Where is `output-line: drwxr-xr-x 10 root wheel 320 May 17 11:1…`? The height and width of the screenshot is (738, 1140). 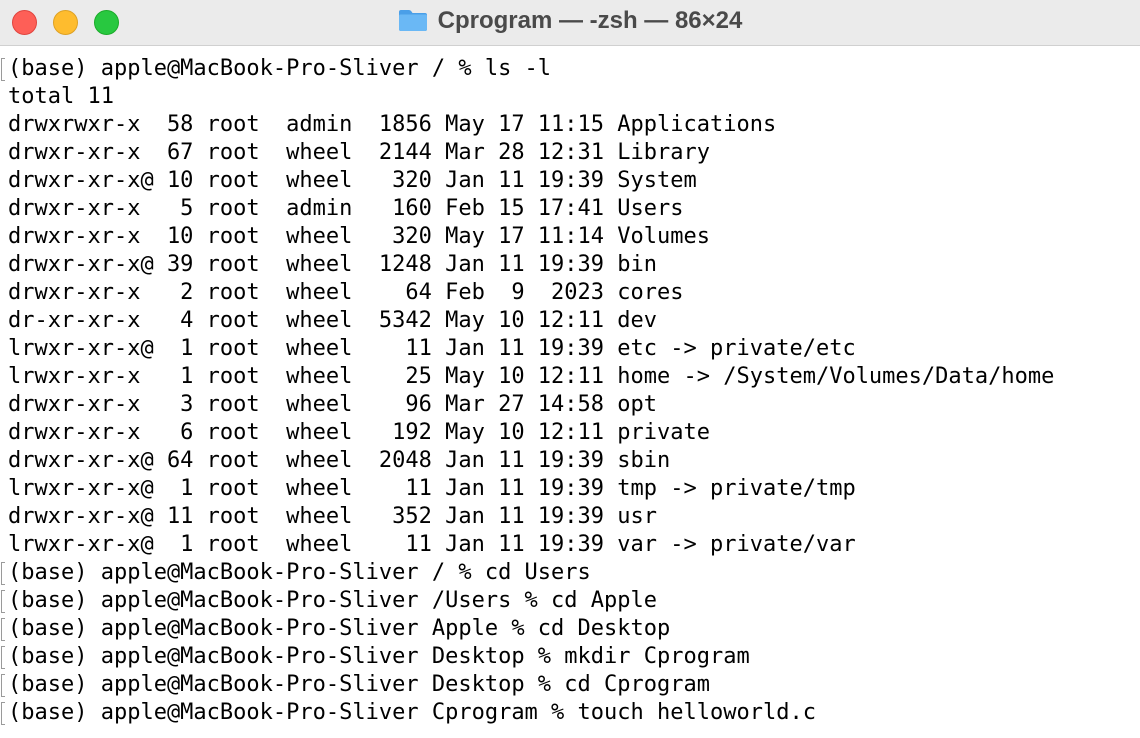 output-line: drwxr-xr-x 10 root wheel 320 May 17 11:1… is located at coordinates (574, 237).